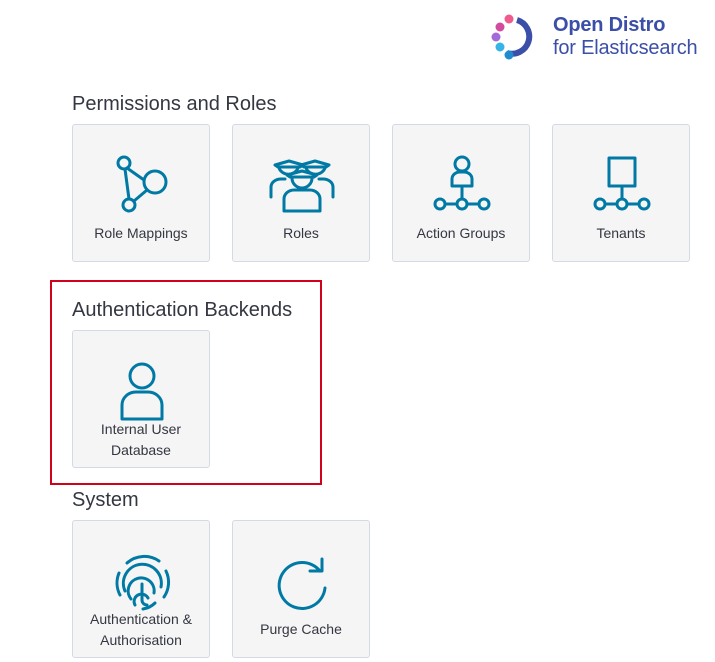 The image size is (715, 662). Describe the element at coordinates (301, 233) in the screenshot. I see `roles-label: Roles` at that location.